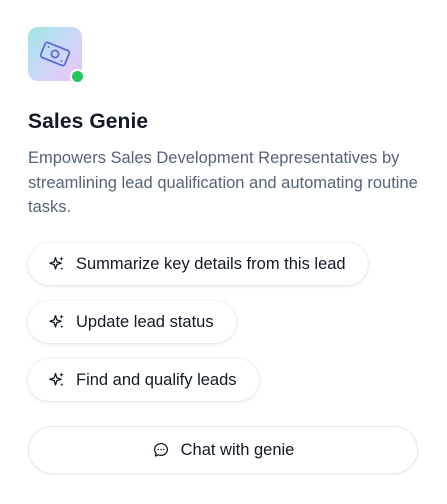  I want to click on agent-name: Sales Genie, so click(88, 121).